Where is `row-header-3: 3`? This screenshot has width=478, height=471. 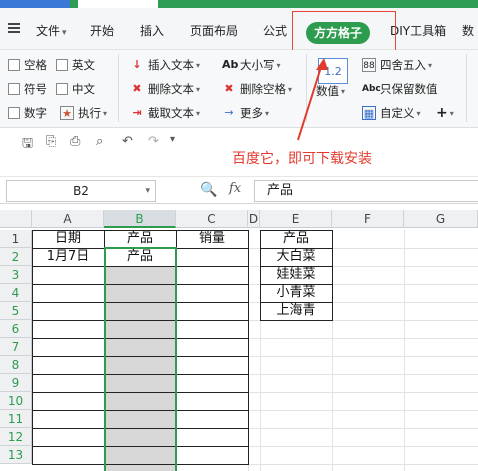
row-header-3: 3 is located at coordinates (16, 275).